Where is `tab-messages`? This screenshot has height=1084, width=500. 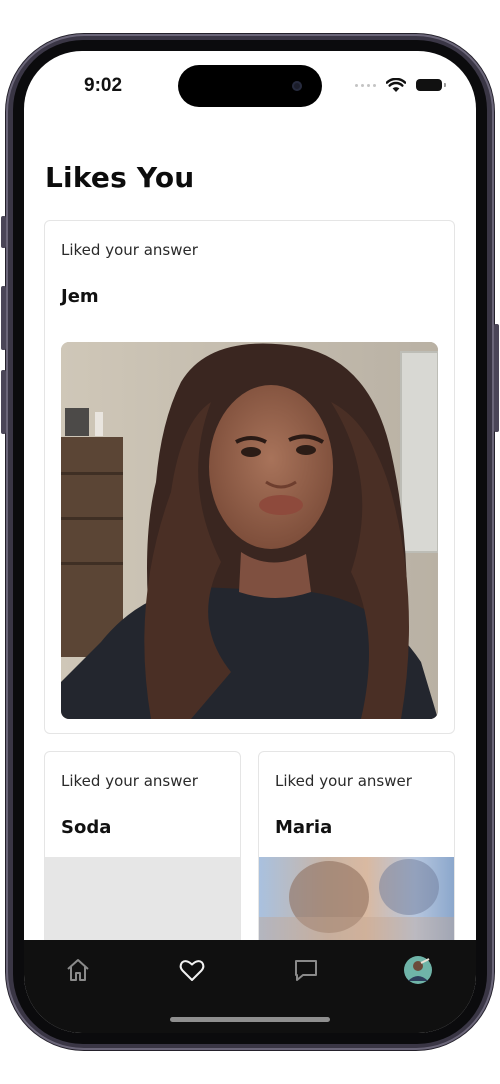
tab-messages is located at coordinates (306, 970).